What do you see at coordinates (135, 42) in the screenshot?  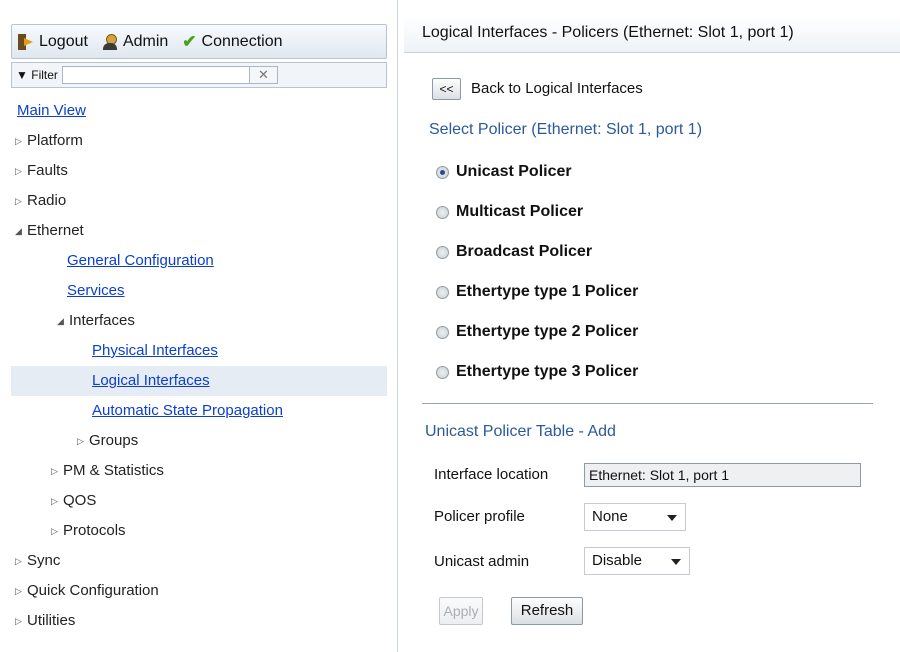 I see `admin-button: Admin` at bounding box center [135, 42].